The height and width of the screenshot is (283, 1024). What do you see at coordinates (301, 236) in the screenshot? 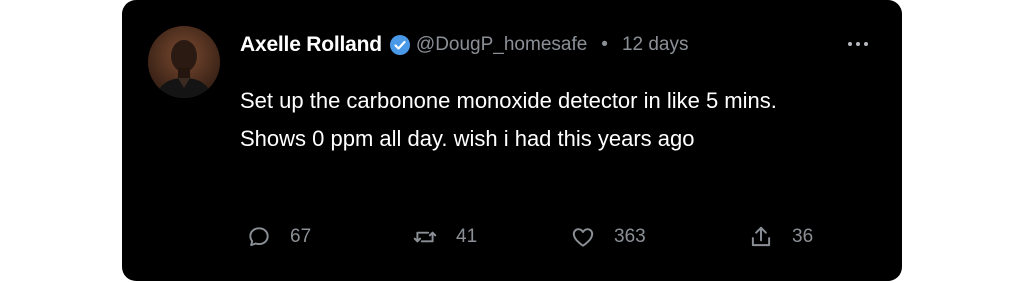
I see `reply-count: 67` at bounding box center [301, 236].